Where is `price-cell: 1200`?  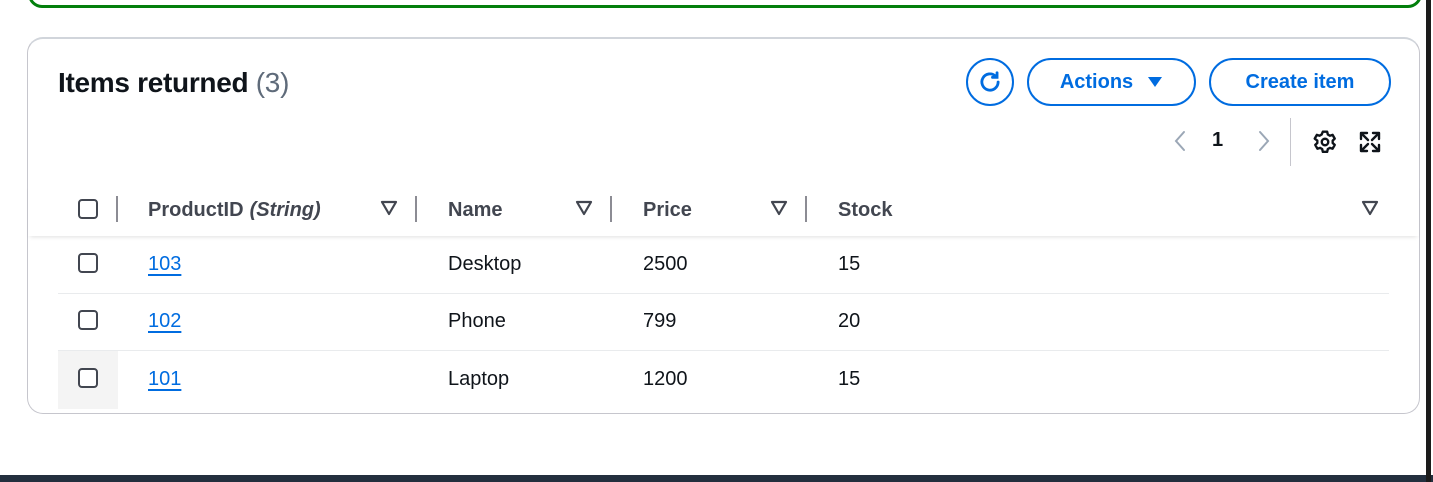 price-cell: 1200 is located at coordinates (665, 379).